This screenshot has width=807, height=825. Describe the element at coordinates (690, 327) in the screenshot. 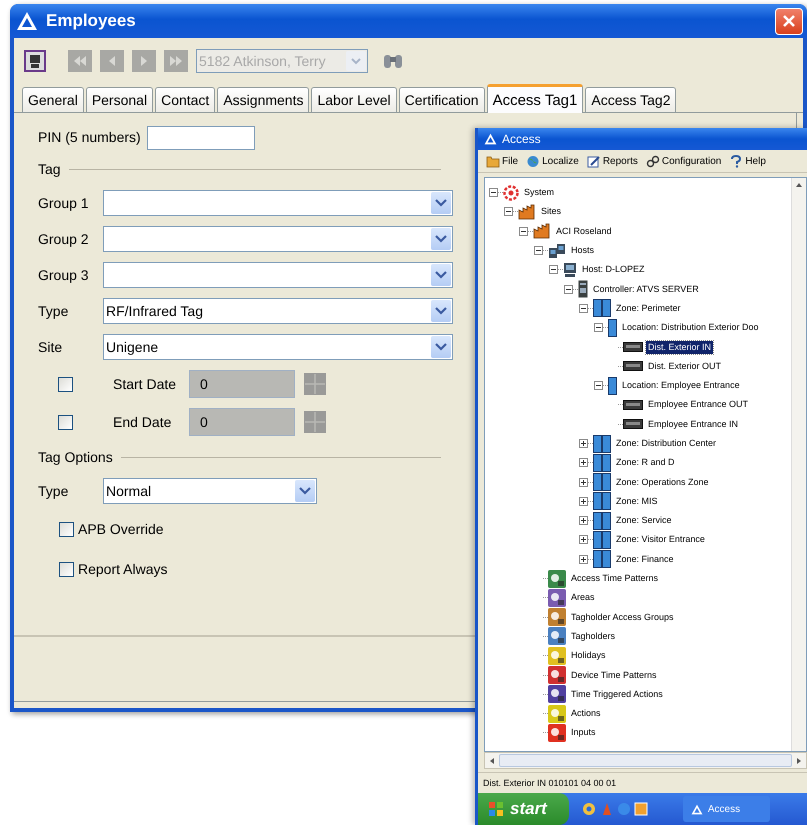

I see `tree-item: Location: Distribution Exterior Doo` at that location.